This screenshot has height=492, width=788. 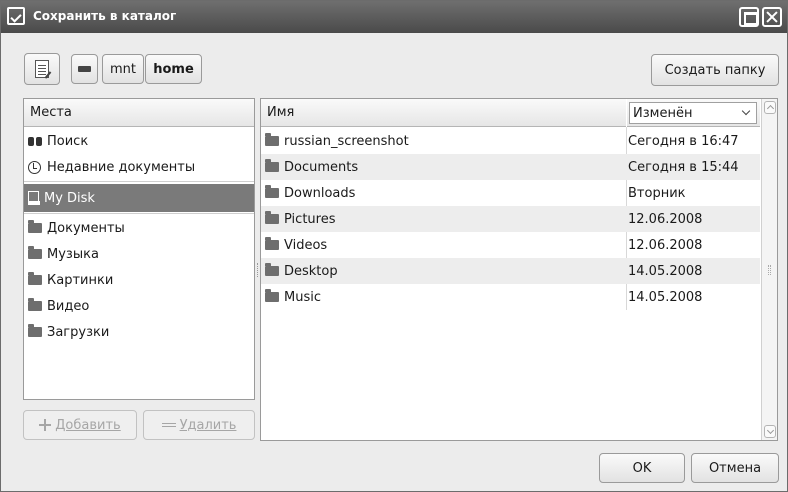 I want to click on plus-icon, so click(x=45, y=425).